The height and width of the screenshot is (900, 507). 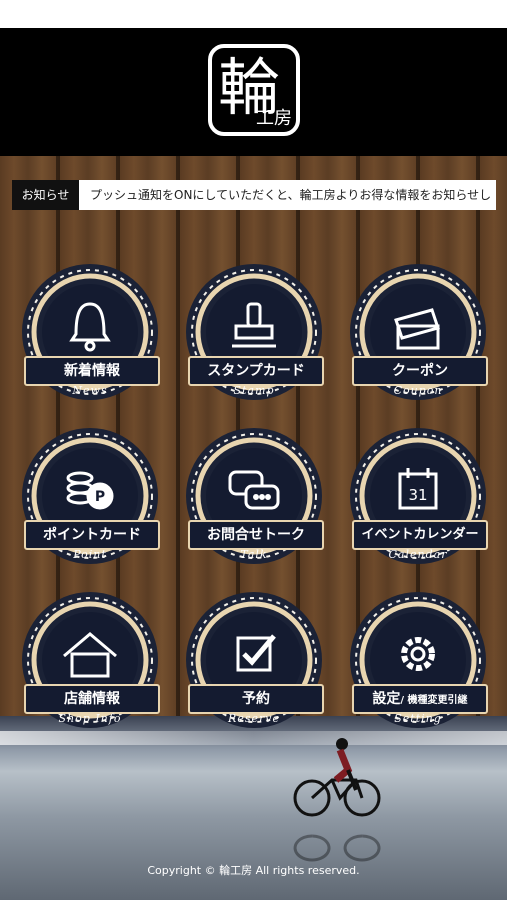 What do you see at coordinates (291, 195) in the screenshot?
I see `notice-text: プッシュ通知をONにしていただくと、輪工房よりお得な情報をお知らせします。` at bounding box center [291, 195].